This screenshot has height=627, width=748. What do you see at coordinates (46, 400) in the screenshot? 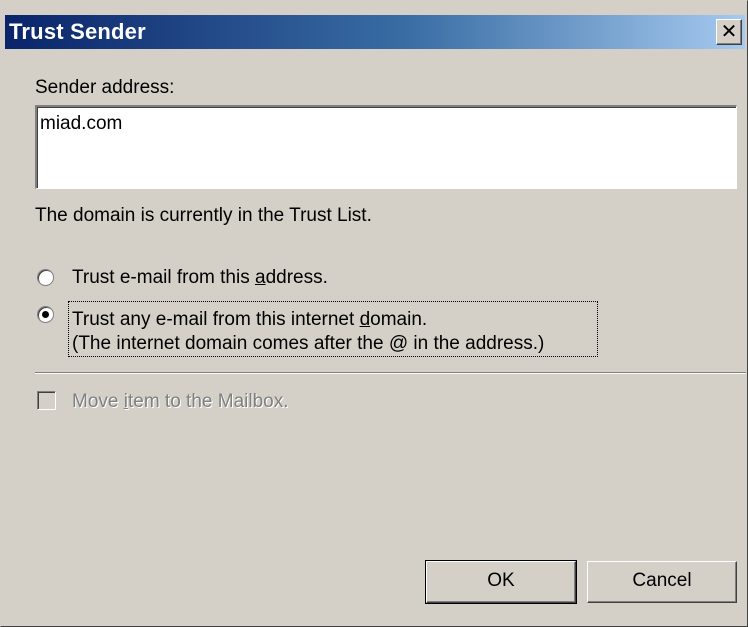
I see `move-item-checkbox` at bounding box center [46, 400].